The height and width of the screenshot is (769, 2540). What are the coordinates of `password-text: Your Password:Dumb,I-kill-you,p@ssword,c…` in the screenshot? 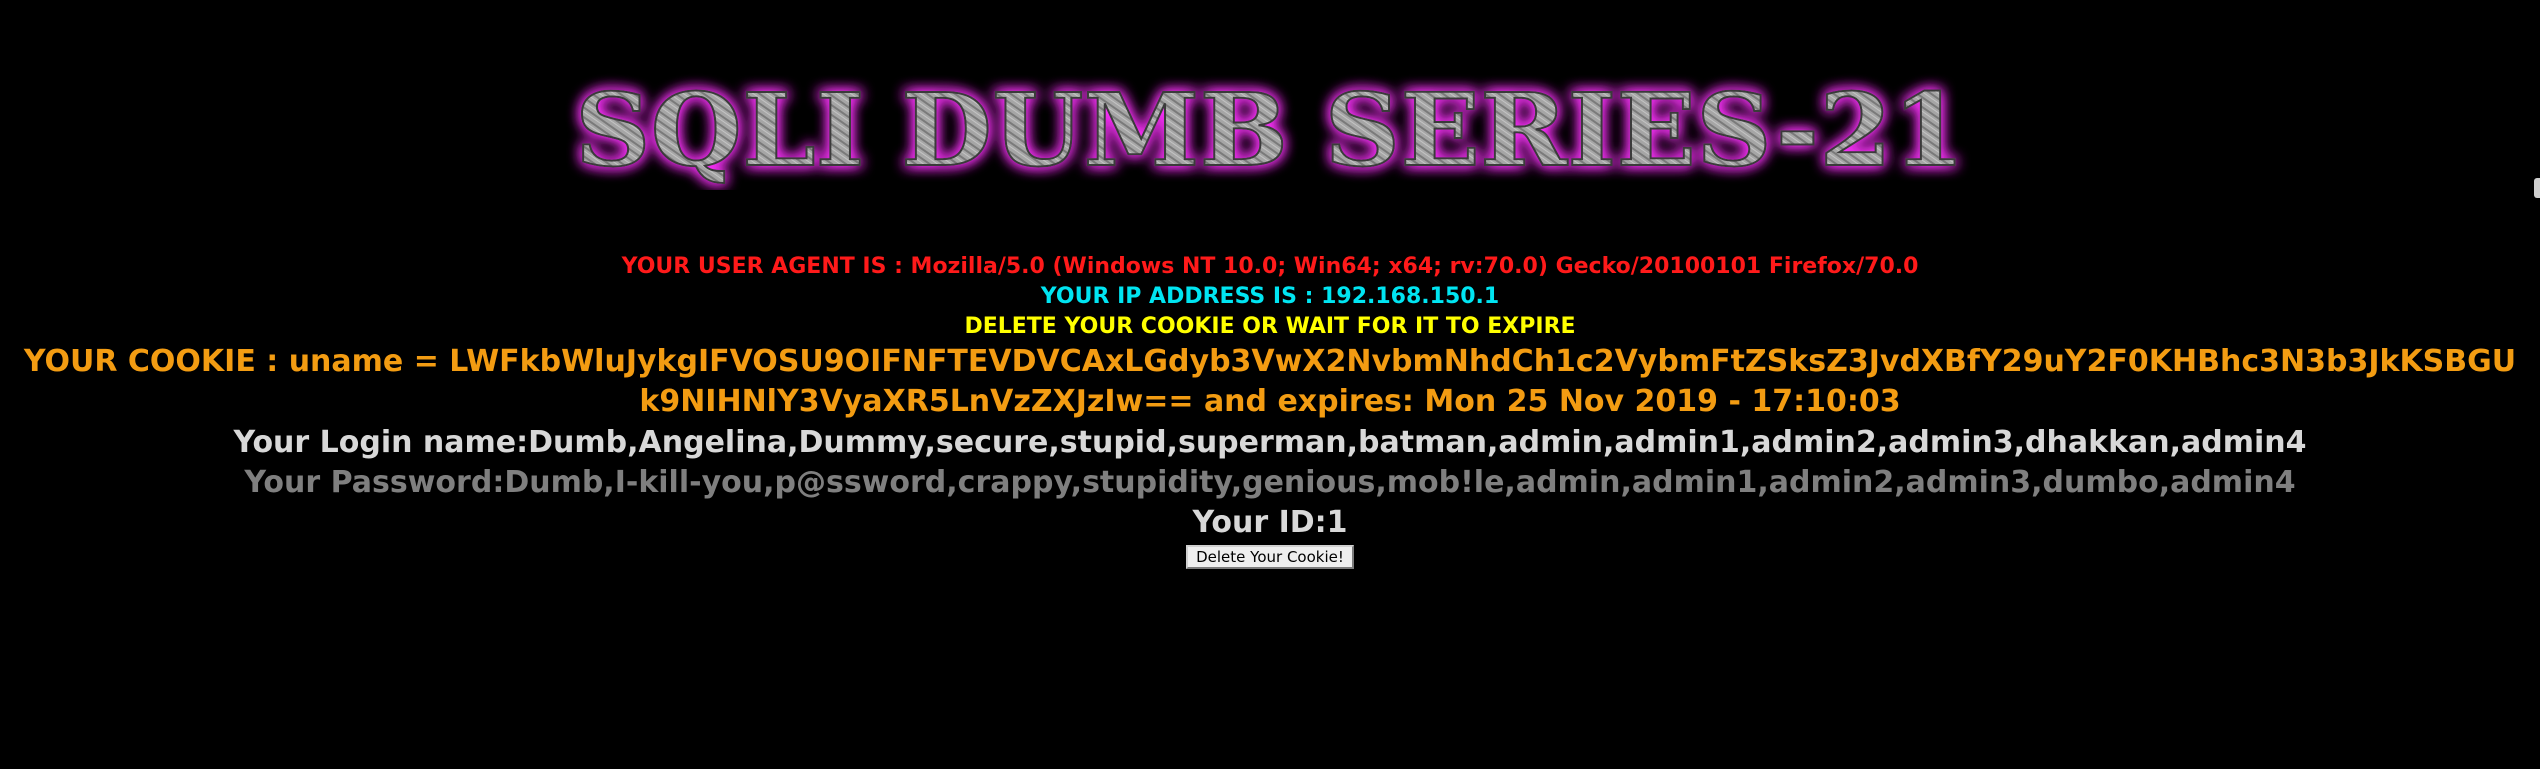 It's located at (1270, 482).